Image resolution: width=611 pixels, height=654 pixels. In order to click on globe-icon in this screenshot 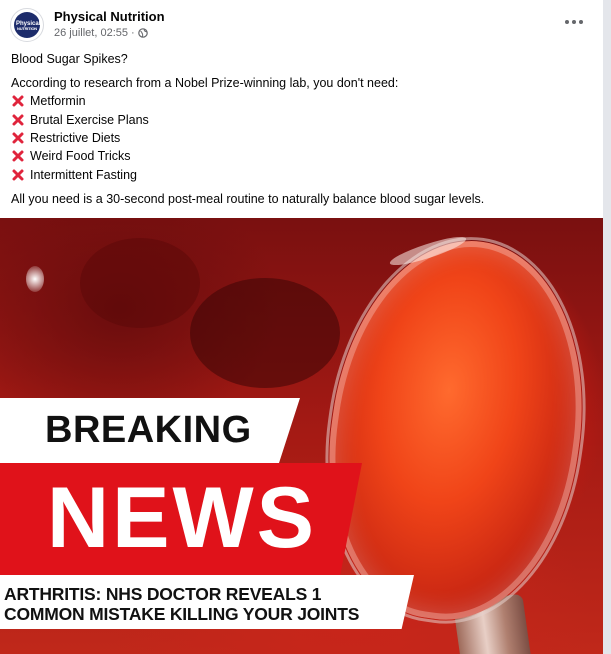, I will do `click(142, 33)`.